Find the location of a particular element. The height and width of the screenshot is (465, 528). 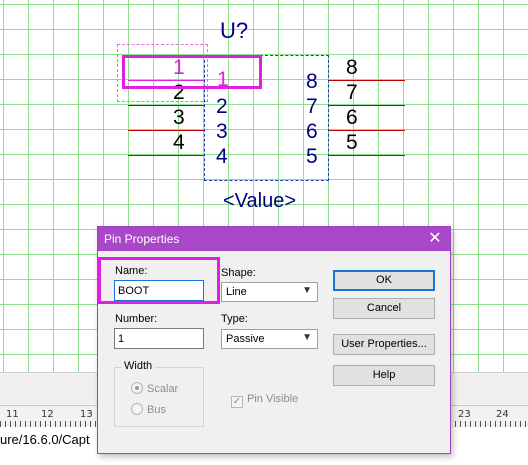

type-label: Type: is located at coordinates (234, 319).